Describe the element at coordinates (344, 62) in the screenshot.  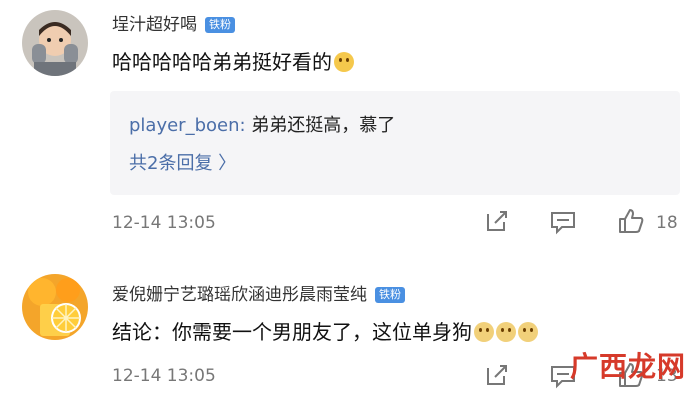
I see `smile-emoji-icon` at that location.